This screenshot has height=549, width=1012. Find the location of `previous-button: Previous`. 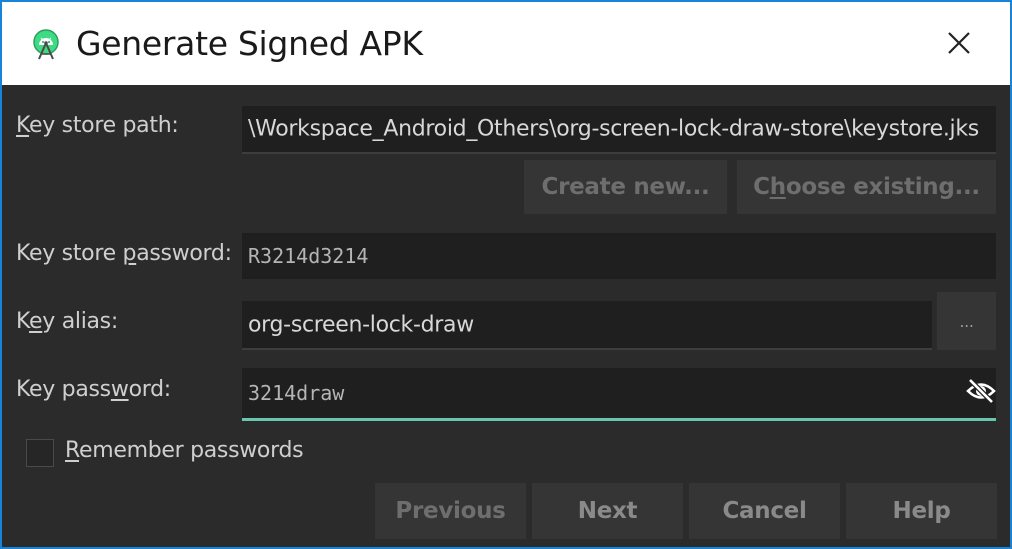

previous-button: Previous is located at coordinates (450, 511).